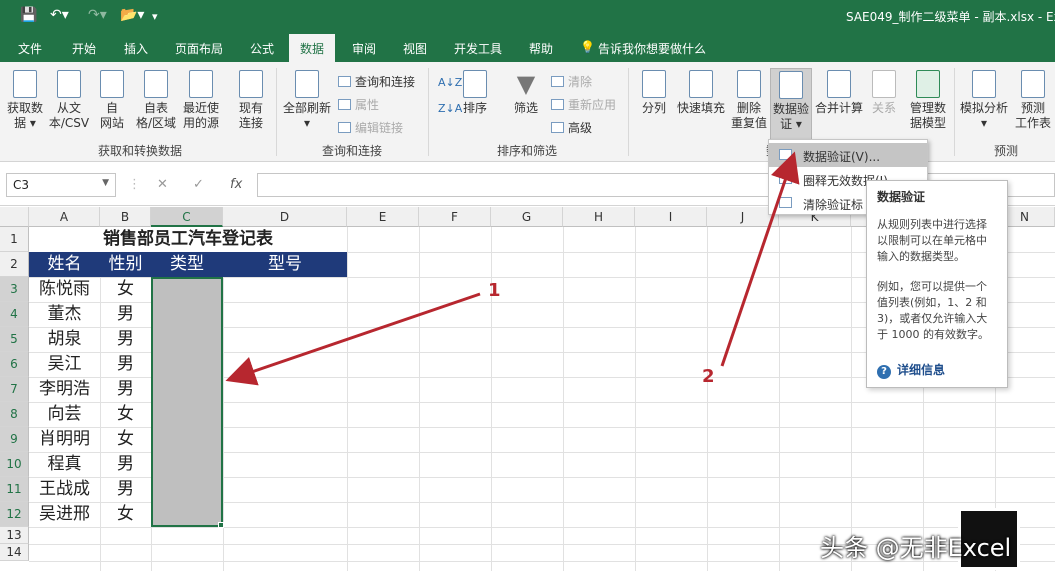 This screenshot has height=571, width=1055. Describe the element at coordinates (916, 548) in the screenshot. I see `watermark-text: 头条 @无非Excel` at that location.